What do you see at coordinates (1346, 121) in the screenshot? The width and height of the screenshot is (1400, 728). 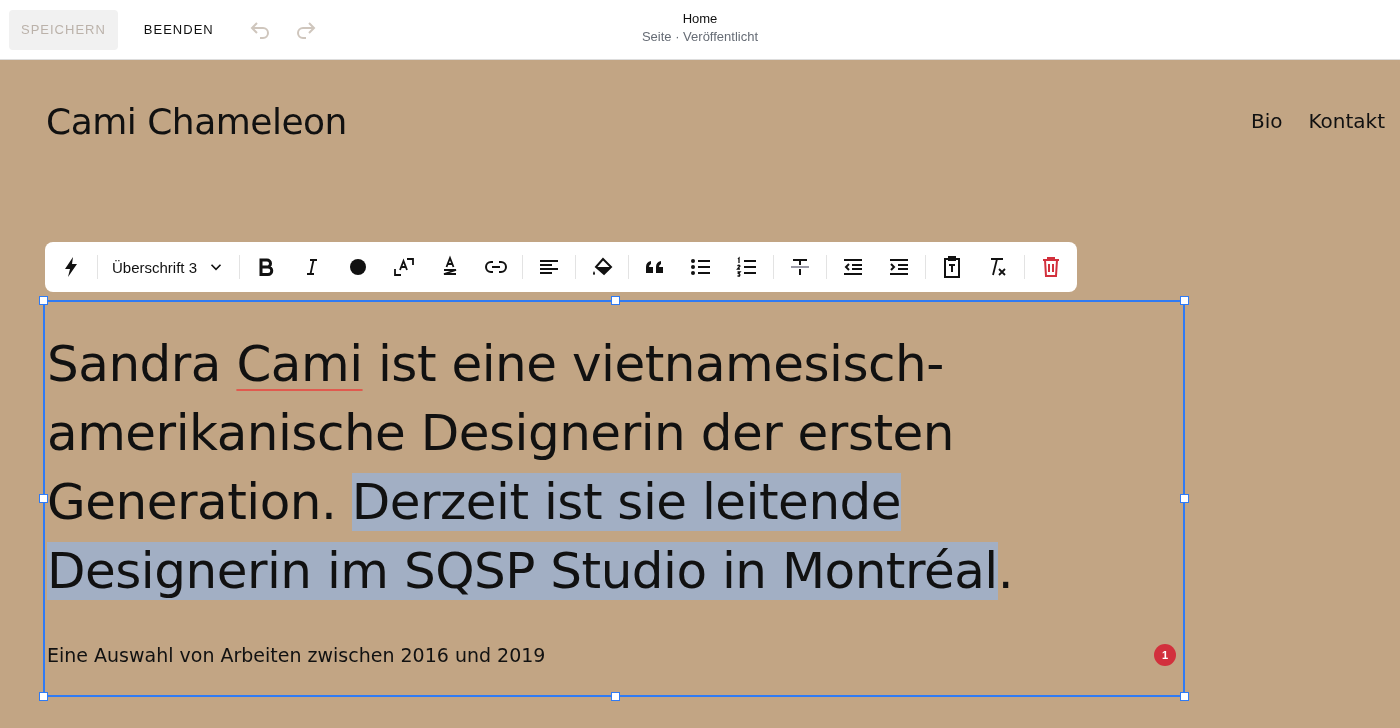 I see `nav-link: Kontakt` at bounding box center [1346, 121].